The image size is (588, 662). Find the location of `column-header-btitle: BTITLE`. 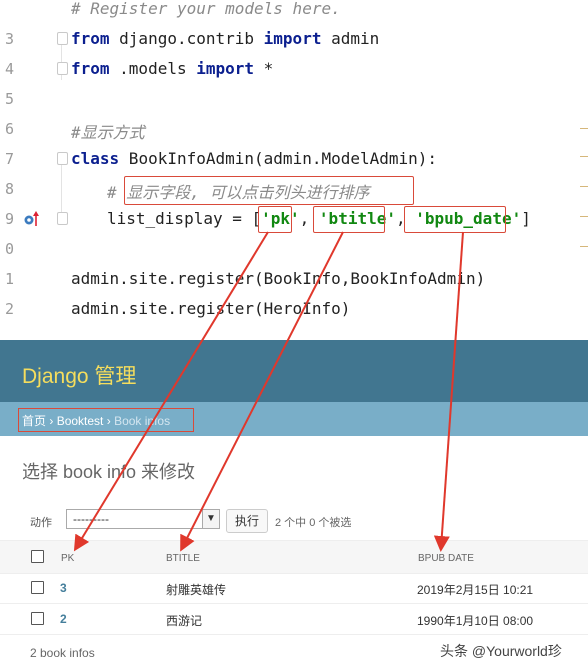

column-header-btitle: BTITLE is located at coordinates (183, 558).